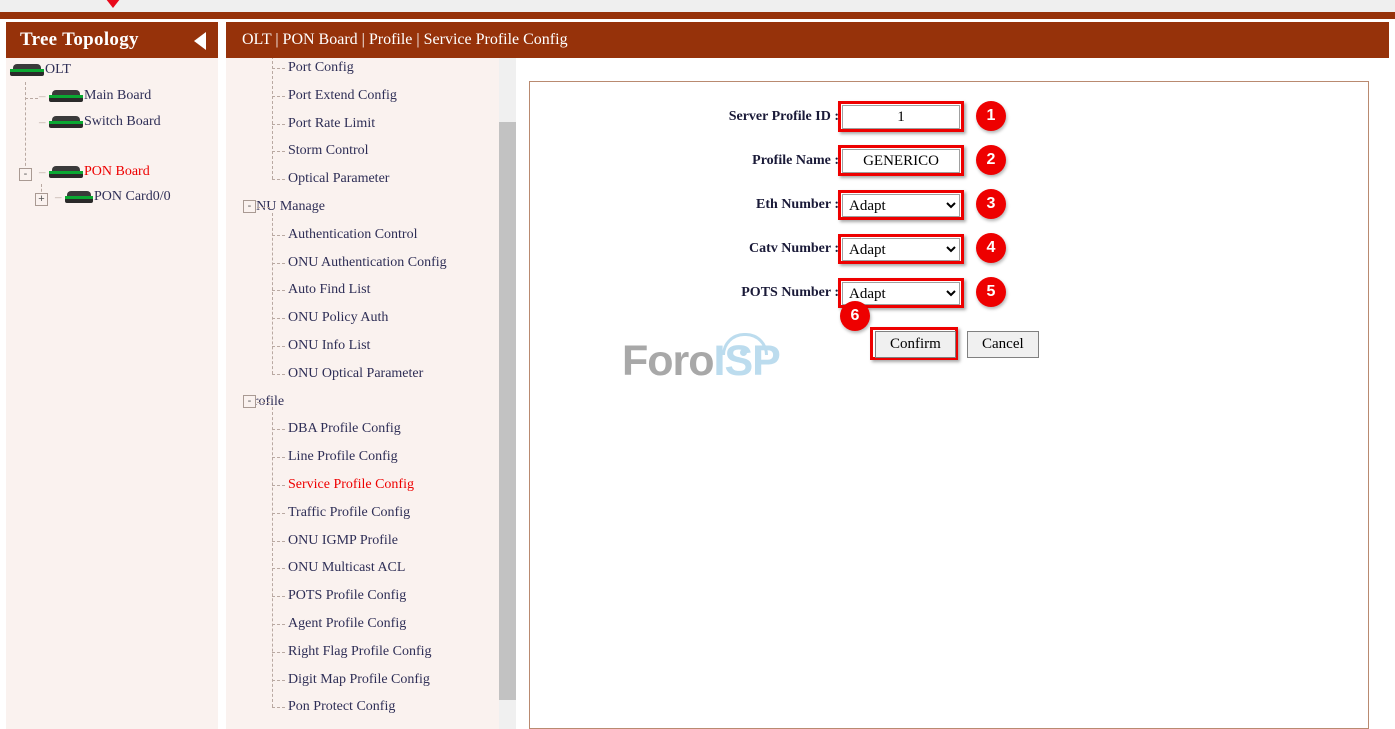  I want to click on menu-item-onu-optical-parameter: ONU Optical Parameter, so click(324, 374).